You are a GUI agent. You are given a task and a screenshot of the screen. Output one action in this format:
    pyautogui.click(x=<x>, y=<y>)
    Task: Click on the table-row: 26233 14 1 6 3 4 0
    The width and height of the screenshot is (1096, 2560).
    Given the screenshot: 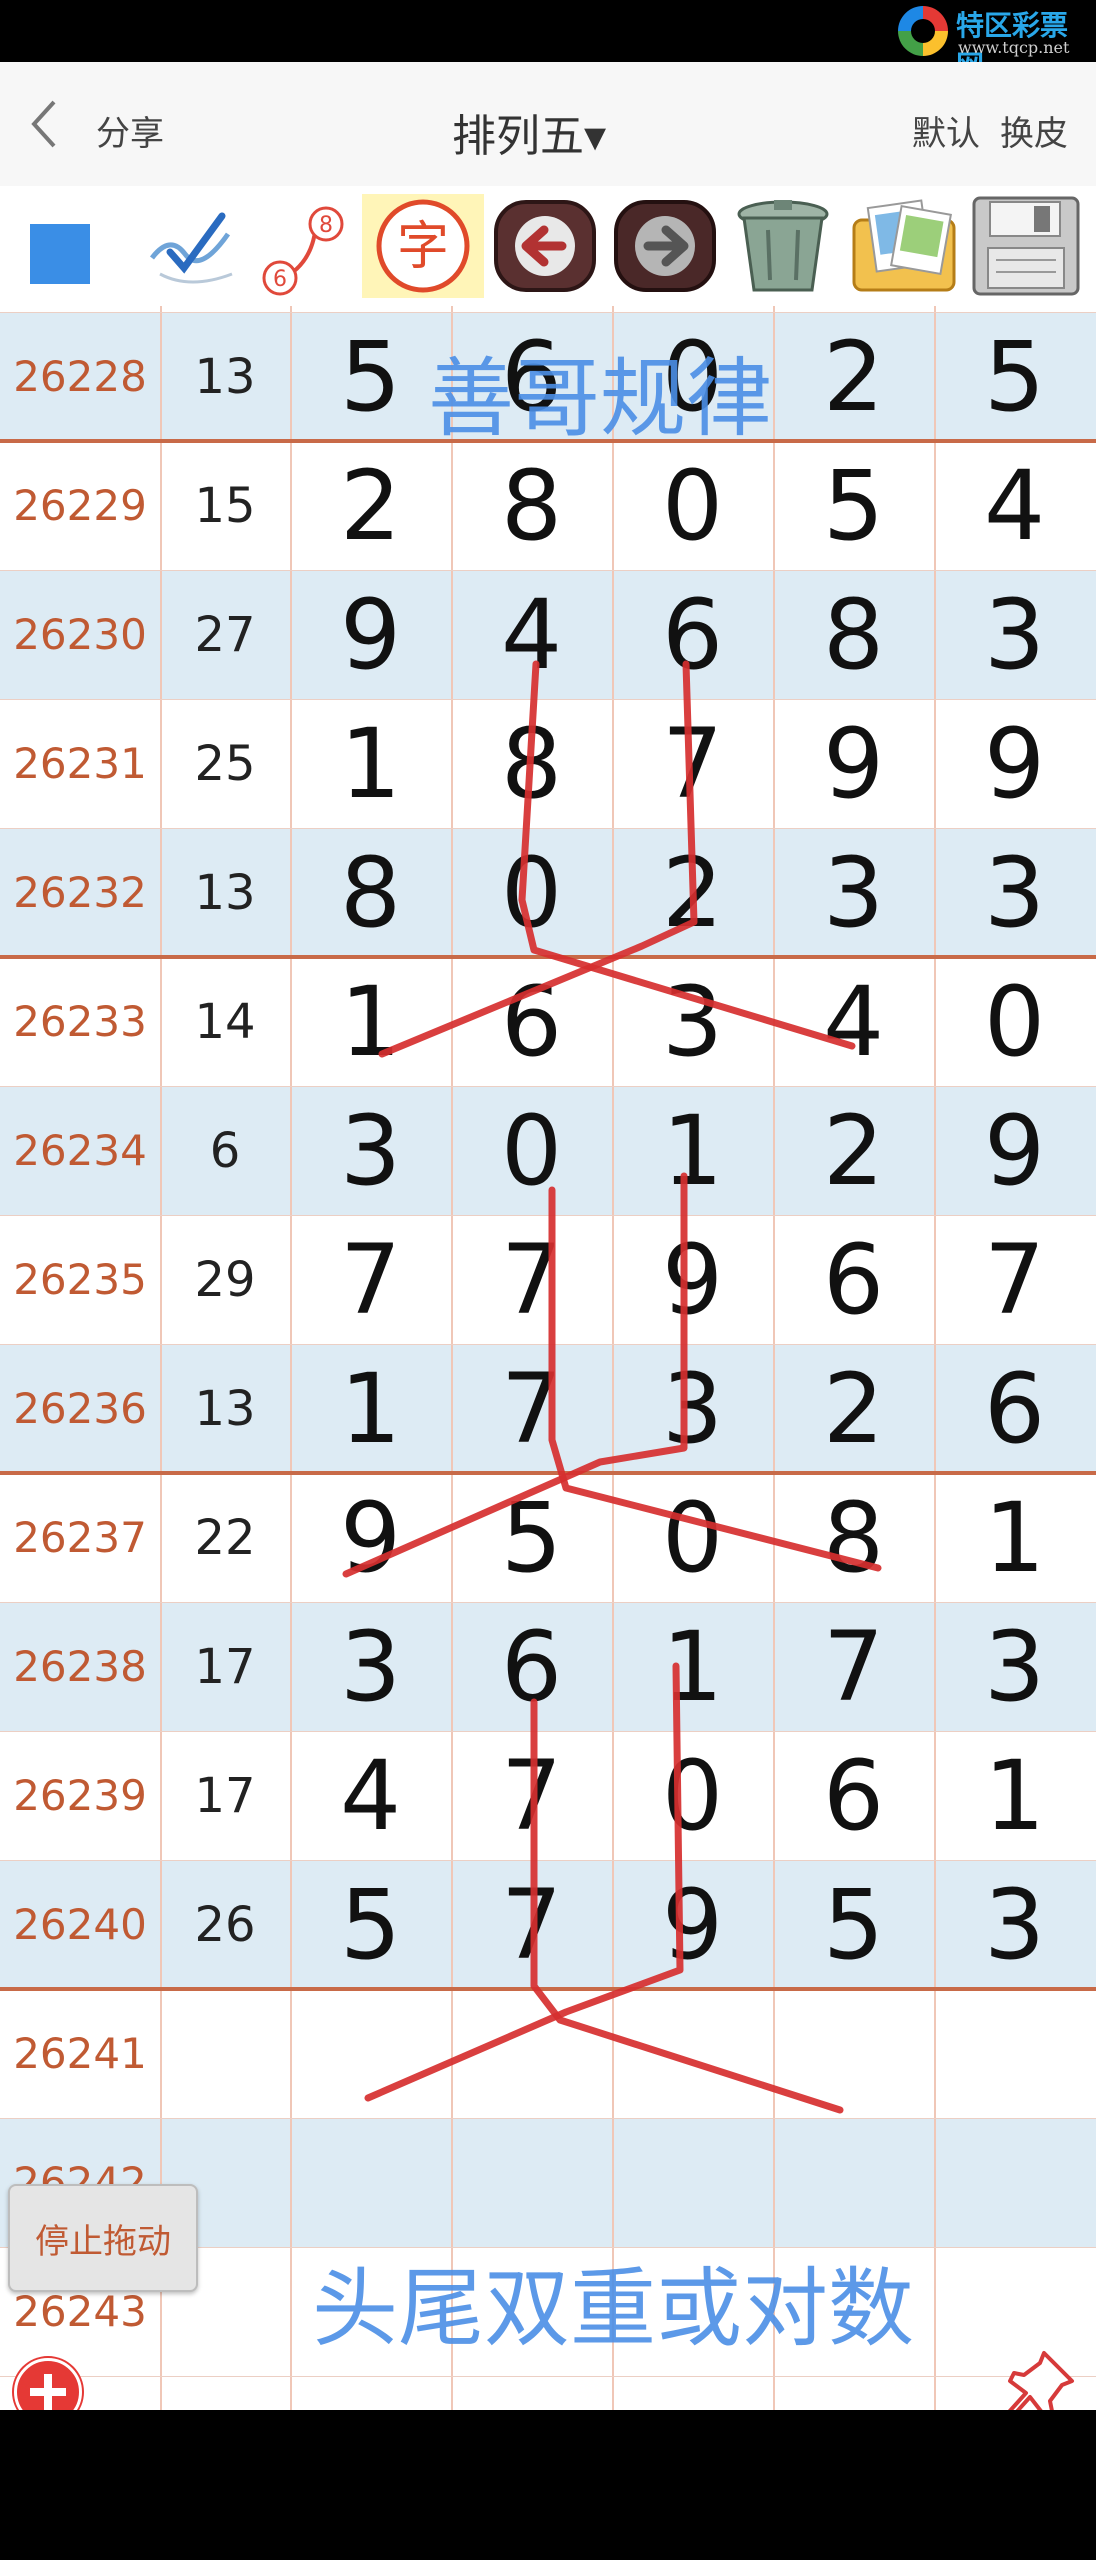 What is the action you would take?
    pyautogui.click(x=548, y=1021)
    